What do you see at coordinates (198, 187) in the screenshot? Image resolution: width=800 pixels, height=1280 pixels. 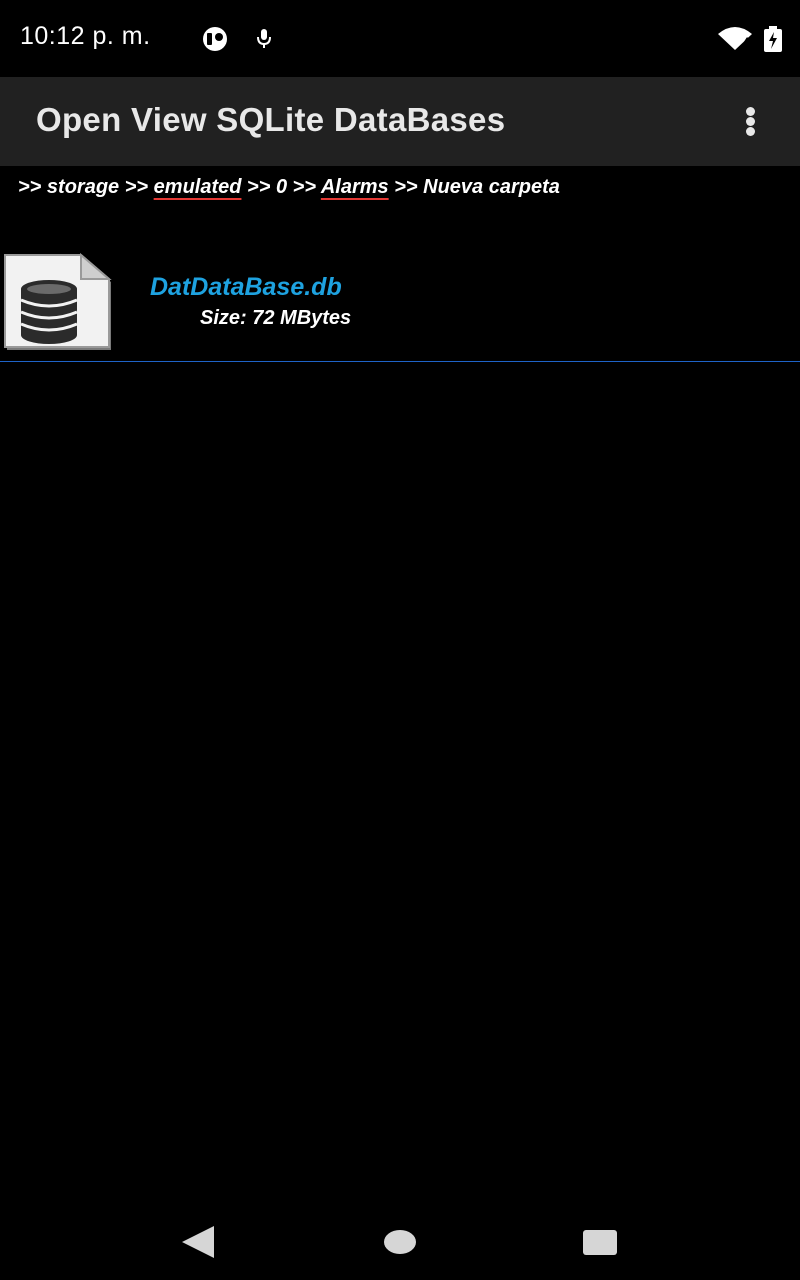 I see `breadcrumb-item-emulated: emulated` at bounding box center [198, 187].